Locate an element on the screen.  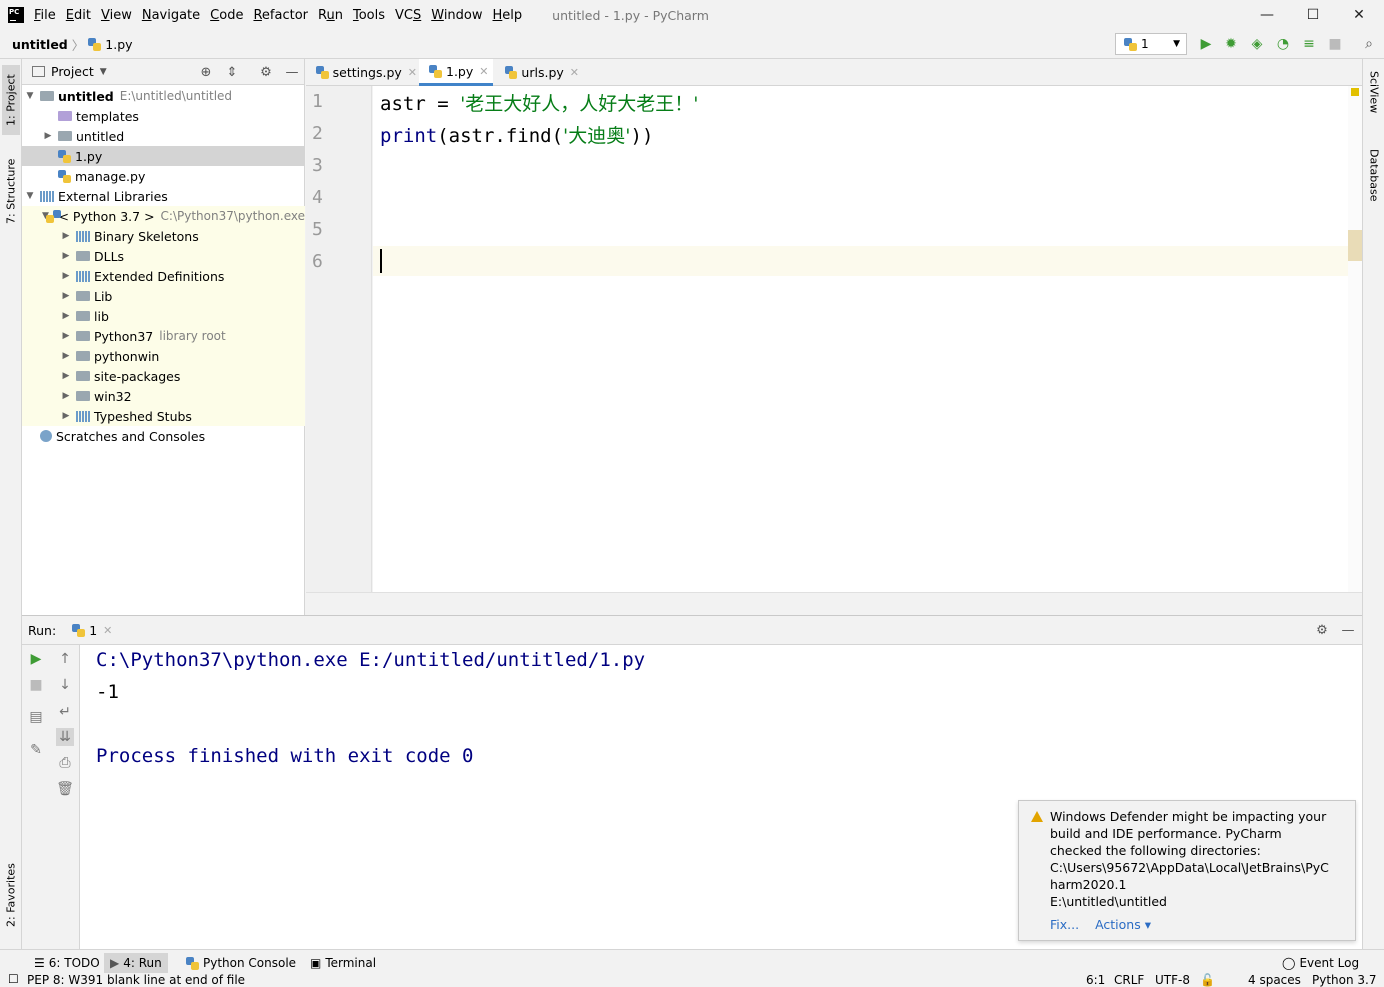
soft-wrap-icon: ↵ is located at coordinates (65, 712).